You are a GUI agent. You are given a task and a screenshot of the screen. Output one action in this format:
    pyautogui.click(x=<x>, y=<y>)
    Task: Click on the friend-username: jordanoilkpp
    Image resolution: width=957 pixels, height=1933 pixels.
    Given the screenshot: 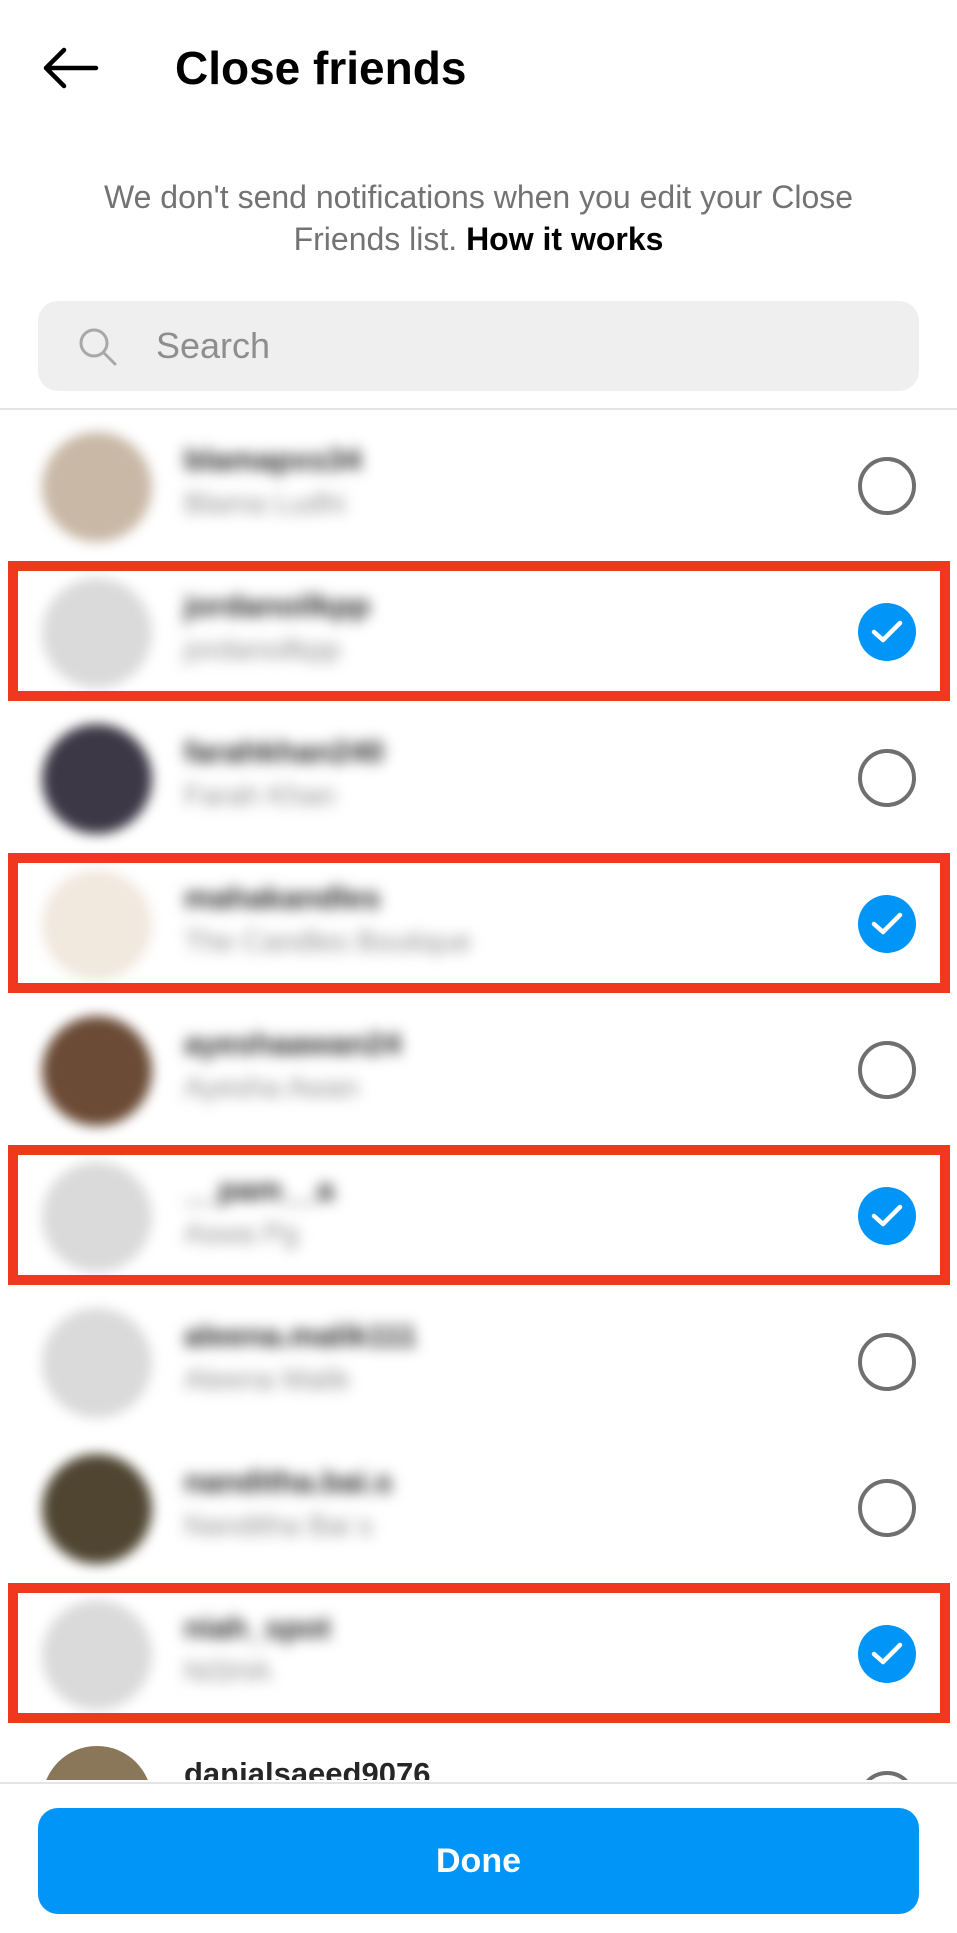 What is the action you would take?
    pyautogui.click(x=277, y=605)
    